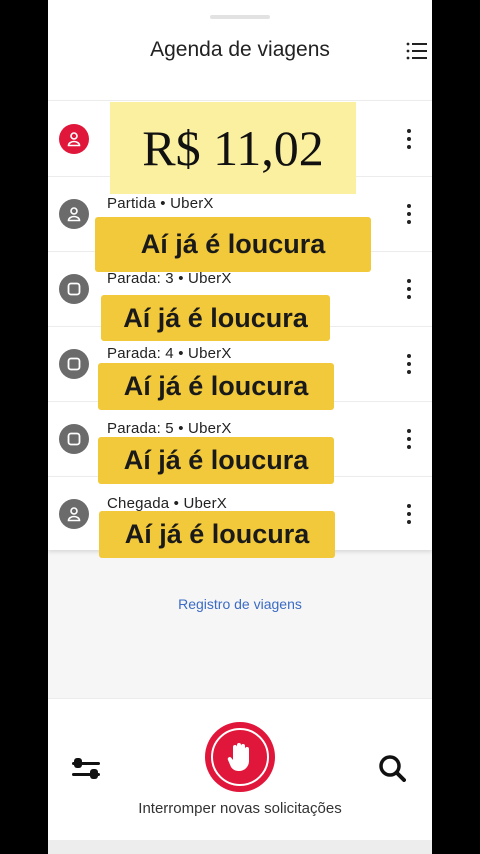  What do you see at coordinates (240, 604) in the screenshot?
I see `trip-history-link: Registro de viagens` at bounding box center [240, 604].